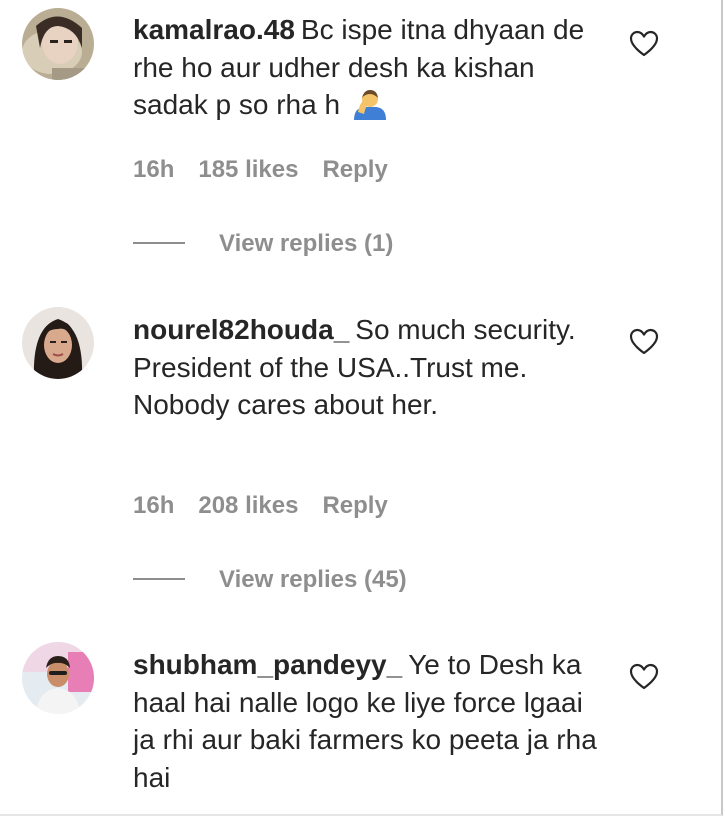  Describe the element at coordinates (248, 169) in the screenshot. I see `comment-likes: 185 likes` at that location.